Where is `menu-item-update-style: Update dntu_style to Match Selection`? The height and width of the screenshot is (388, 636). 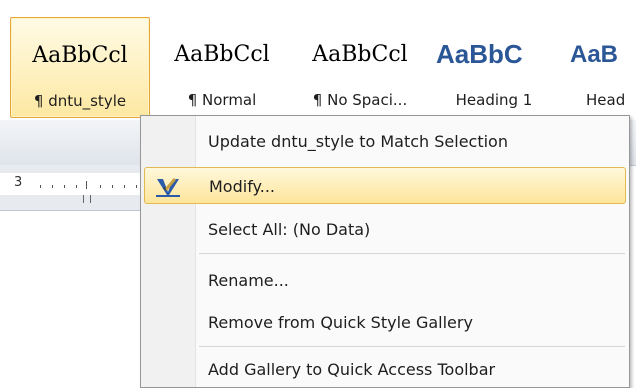 menu-item-update-style: Update dntu_style to Match Selection is located at coordinates (385, 141).